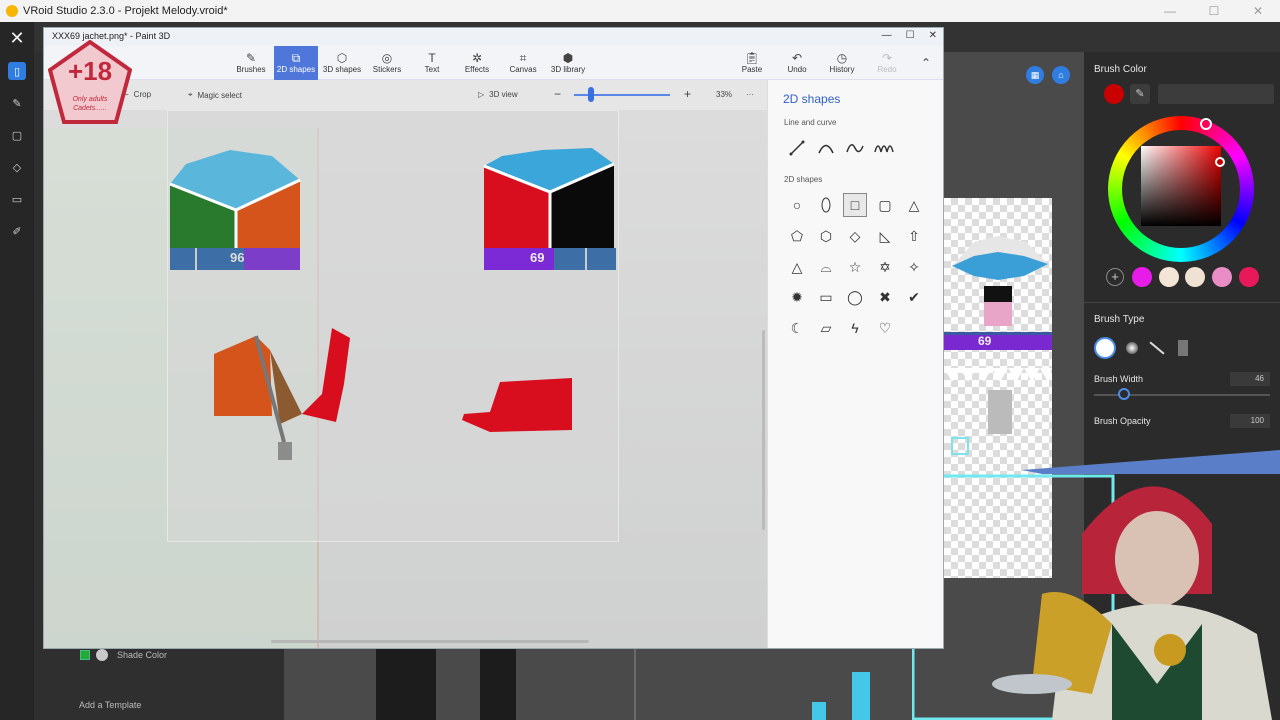  What do you see at coordinates (1181, 186) in the screenshot?
I see `saturation-square` at bounding box center [1181, 186].